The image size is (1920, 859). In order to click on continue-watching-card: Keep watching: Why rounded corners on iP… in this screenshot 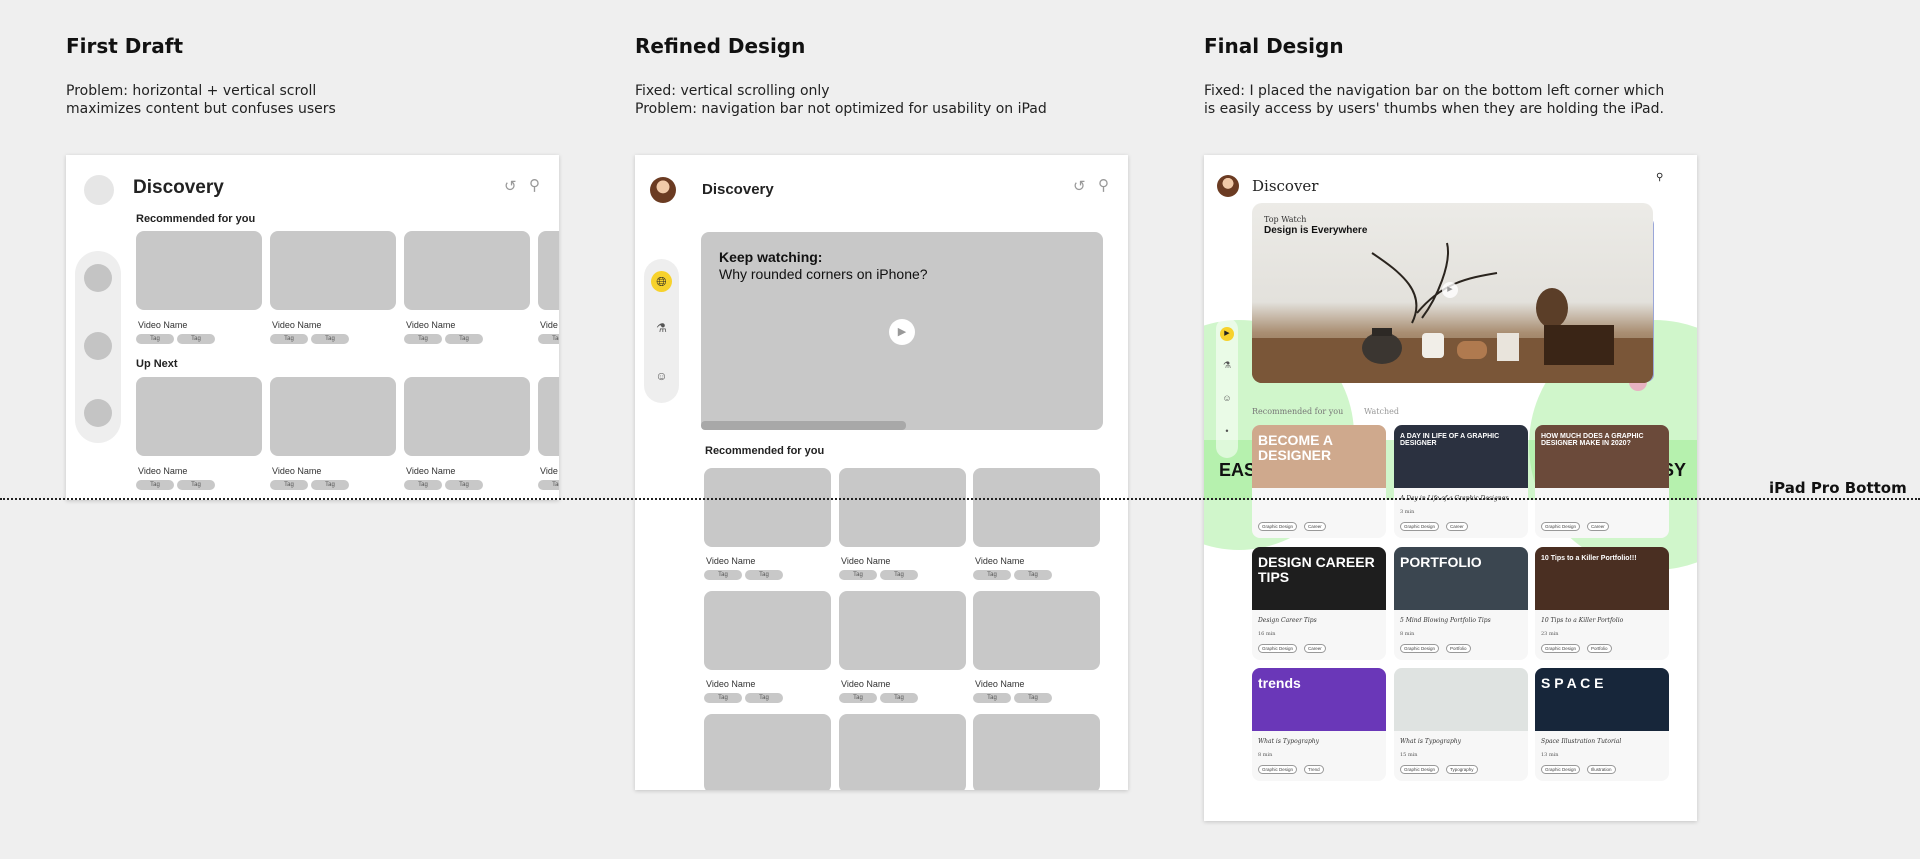, I will do `click(902, 331)`.